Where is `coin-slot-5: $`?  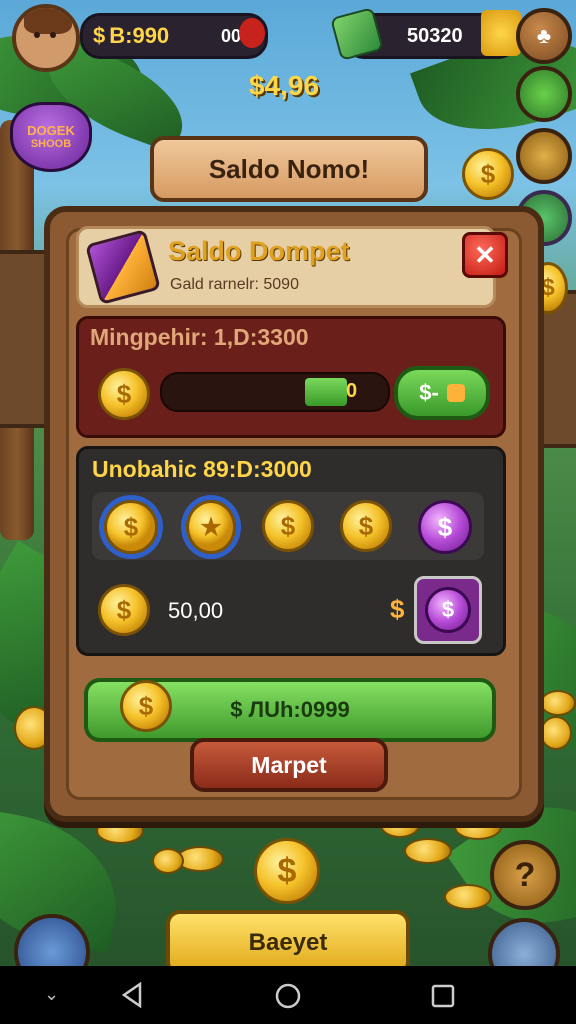
coin-slot-5: $ is located at coordinates (445, 527).